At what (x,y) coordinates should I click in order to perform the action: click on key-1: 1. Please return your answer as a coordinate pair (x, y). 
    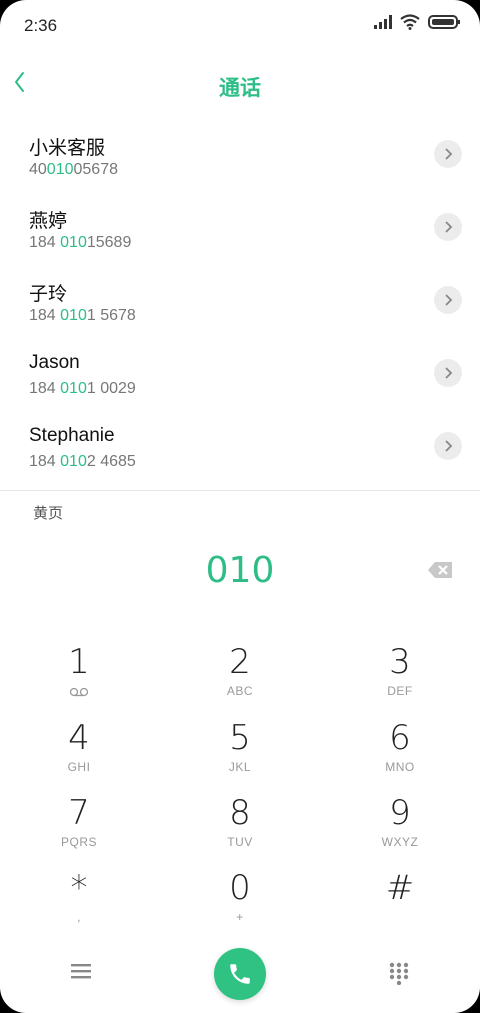
    Looking at the image, I should click on (79, 675).